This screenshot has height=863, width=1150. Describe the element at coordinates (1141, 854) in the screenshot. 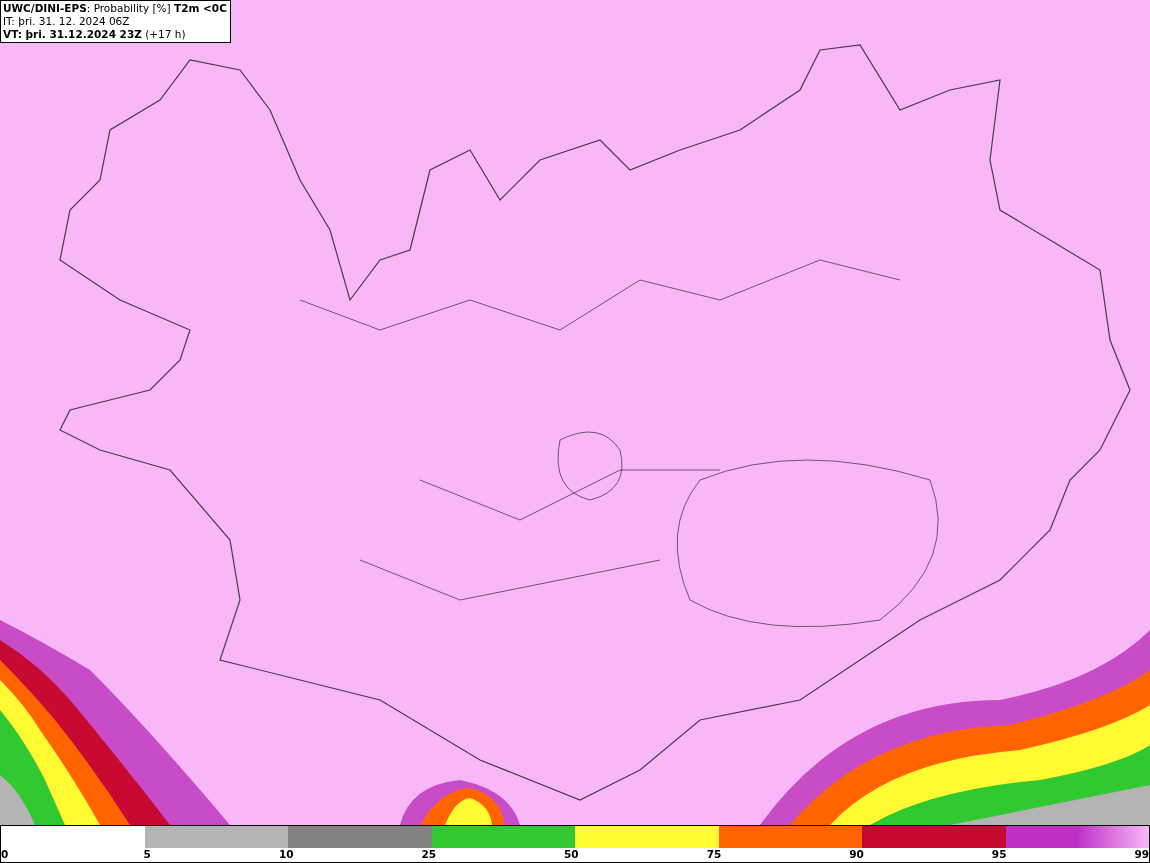

I see `legend-label: 99` at that location.